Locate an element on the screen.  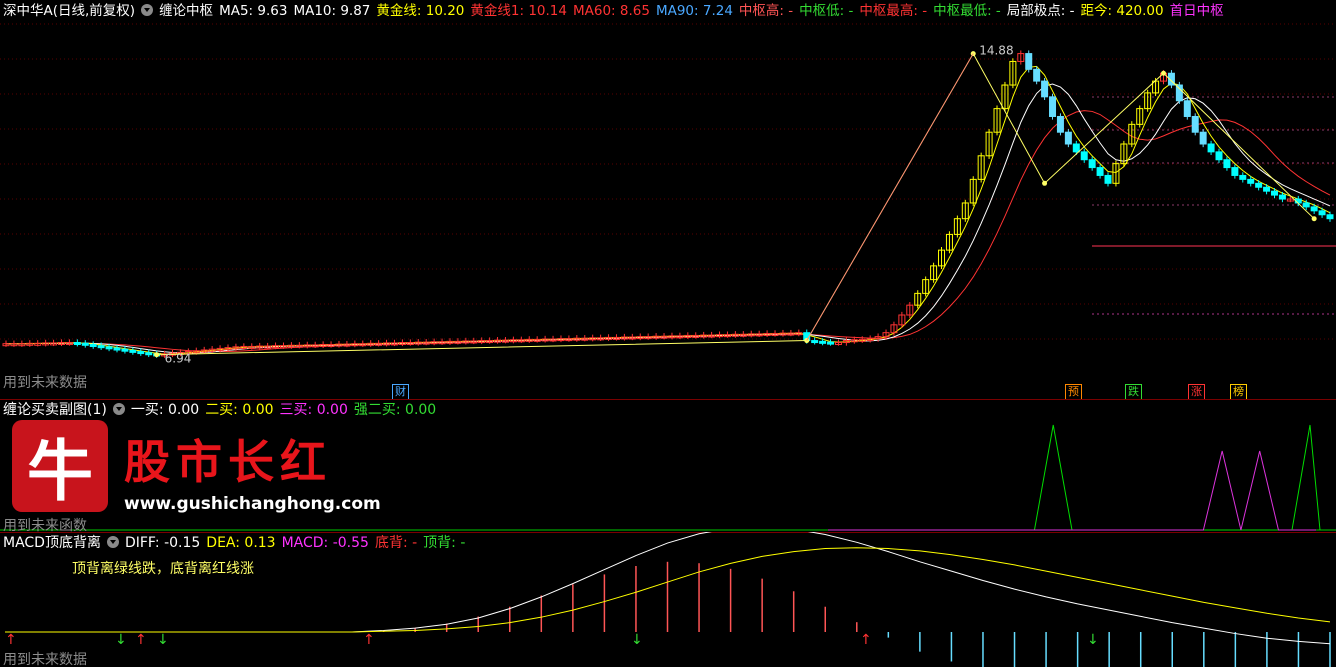
watermark-logo: 牛 is located at coordinates (60, 466).